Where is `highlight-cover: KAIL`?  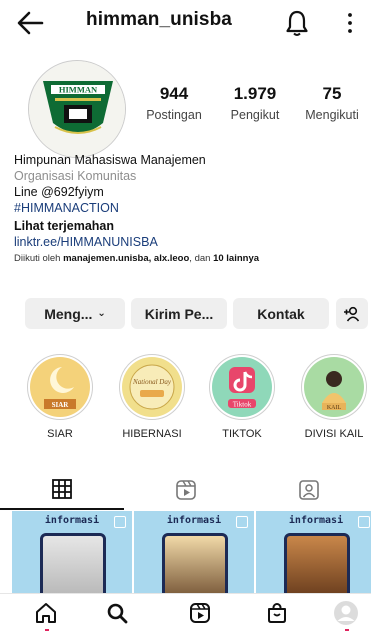 highlight-cover: KAIL is located at coordinates (334, 387).